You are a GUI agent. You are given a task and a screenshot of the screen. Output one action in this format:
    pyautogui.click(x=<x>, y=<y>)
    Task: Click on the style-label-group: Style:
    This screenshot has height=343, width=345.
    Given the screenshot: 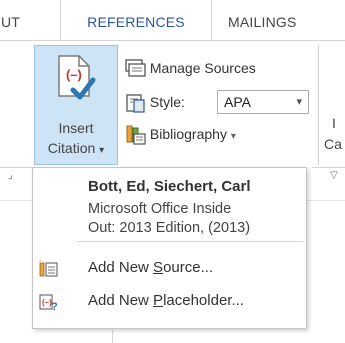 What is the action you would take?
    pyautogui.click(x=154, y=102)
    